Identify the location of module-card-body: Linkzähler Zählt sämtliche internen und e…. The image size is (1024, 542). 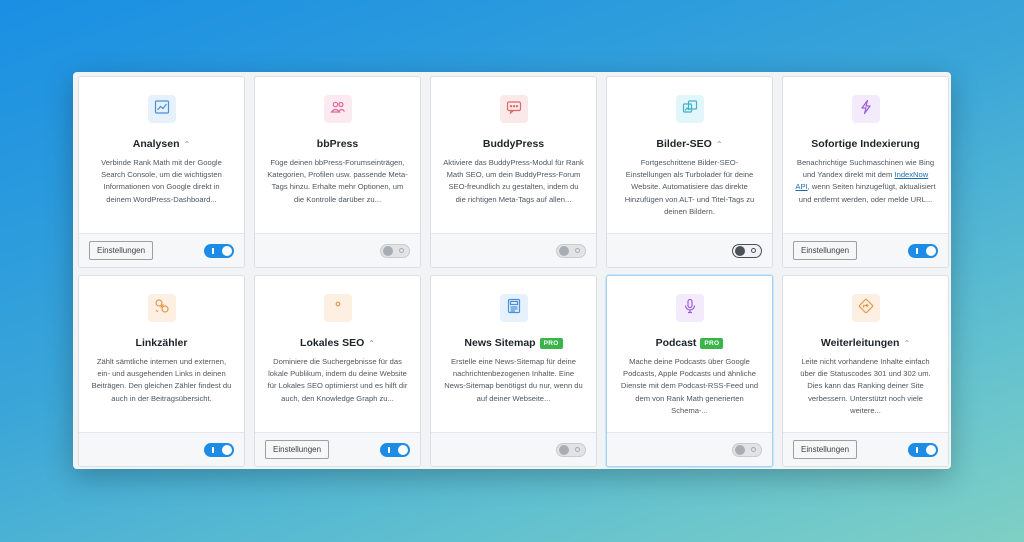
(161, 354).